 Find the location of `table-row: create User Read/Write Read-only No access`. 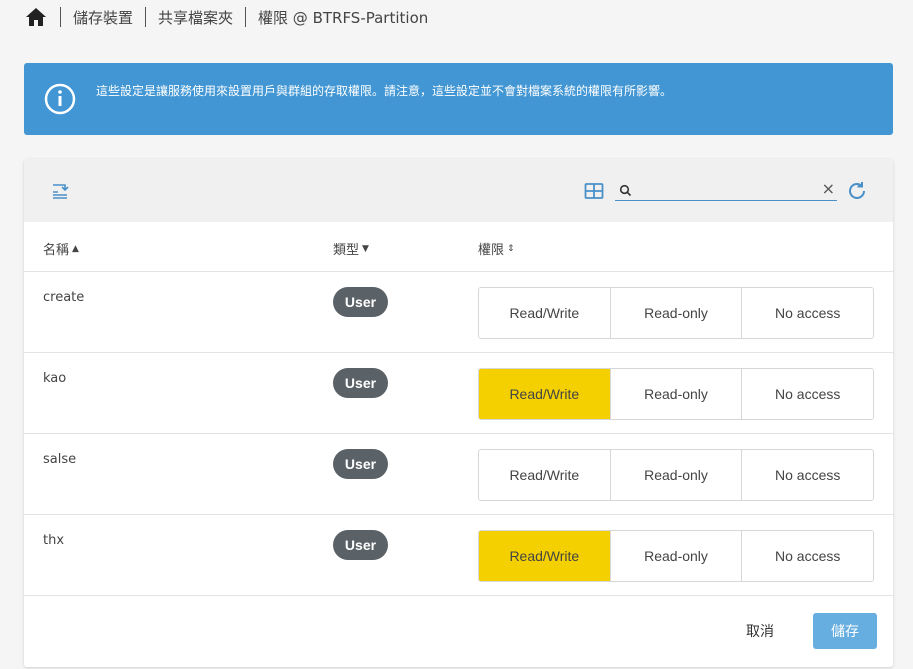

table-row: create User Read/Write Read-only No access is located at coordinates (458, 312).